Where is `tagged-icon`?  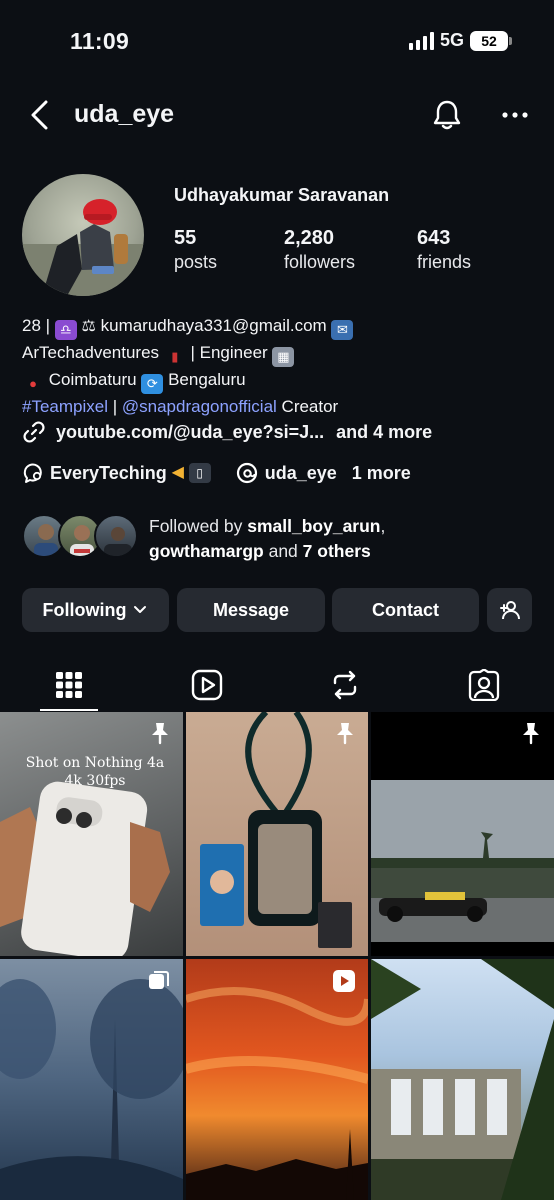 tagged-icon is located at coordinates (484, 685).